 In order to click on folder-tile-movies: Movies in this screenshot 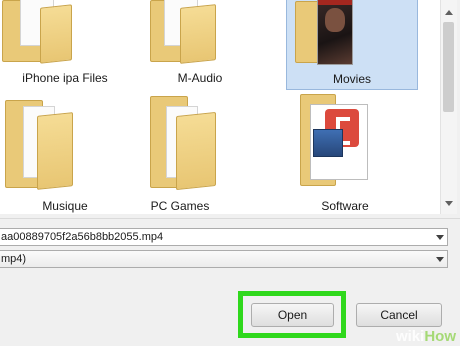, I will do `click(352, 45)`.